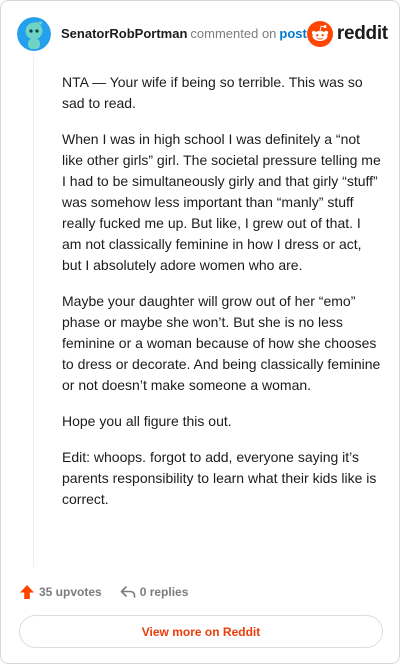 The width and height of the screenshot is (400, 664). Describe the element at coordinates (70, 592) in the screenshot. I see `upvote-count: 35 upvotes` at that location.